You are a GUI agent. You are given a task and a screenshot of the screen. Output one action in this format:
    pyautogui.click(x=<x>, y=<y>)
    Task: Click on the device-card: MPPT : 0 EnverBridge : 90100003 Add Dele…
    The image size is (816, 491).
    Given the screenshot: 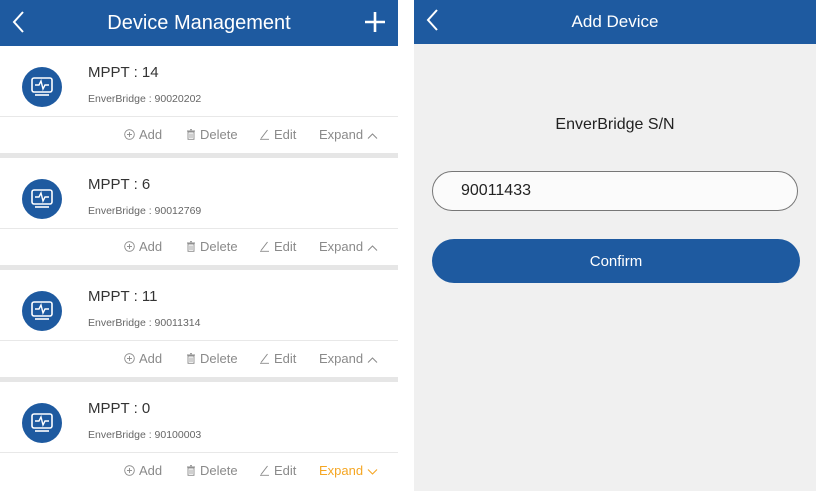 What is the action you would take?
    pyautogui.click(x=199, y=440)
    